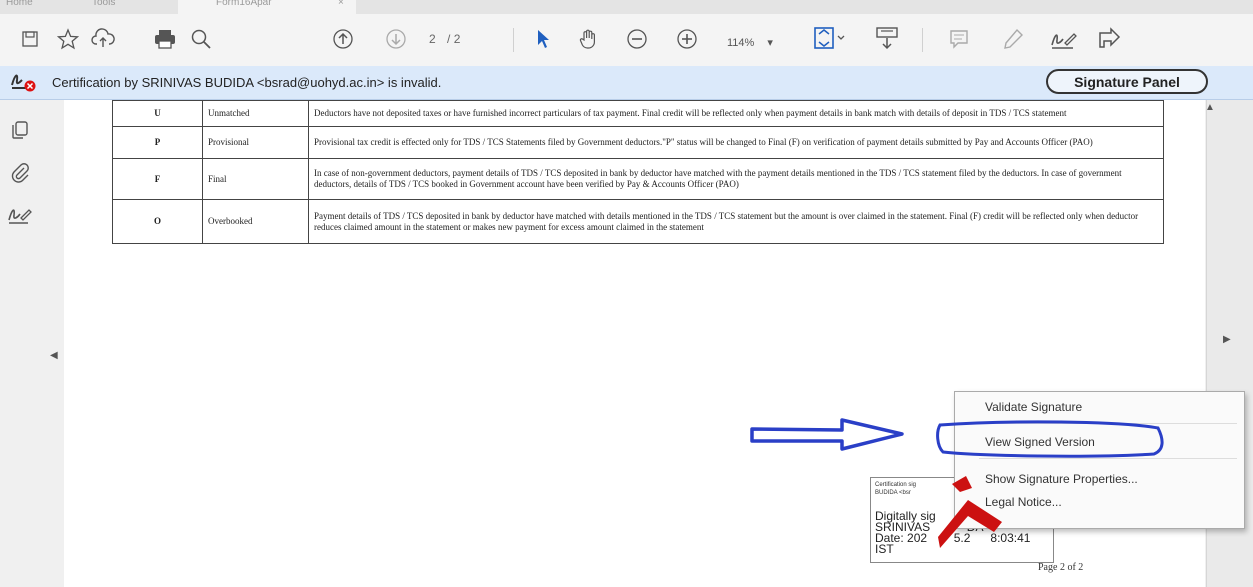 The width and height of the screenshot is (1253, 587). I want to click on signatures-panel-icon, so click(19, 217).